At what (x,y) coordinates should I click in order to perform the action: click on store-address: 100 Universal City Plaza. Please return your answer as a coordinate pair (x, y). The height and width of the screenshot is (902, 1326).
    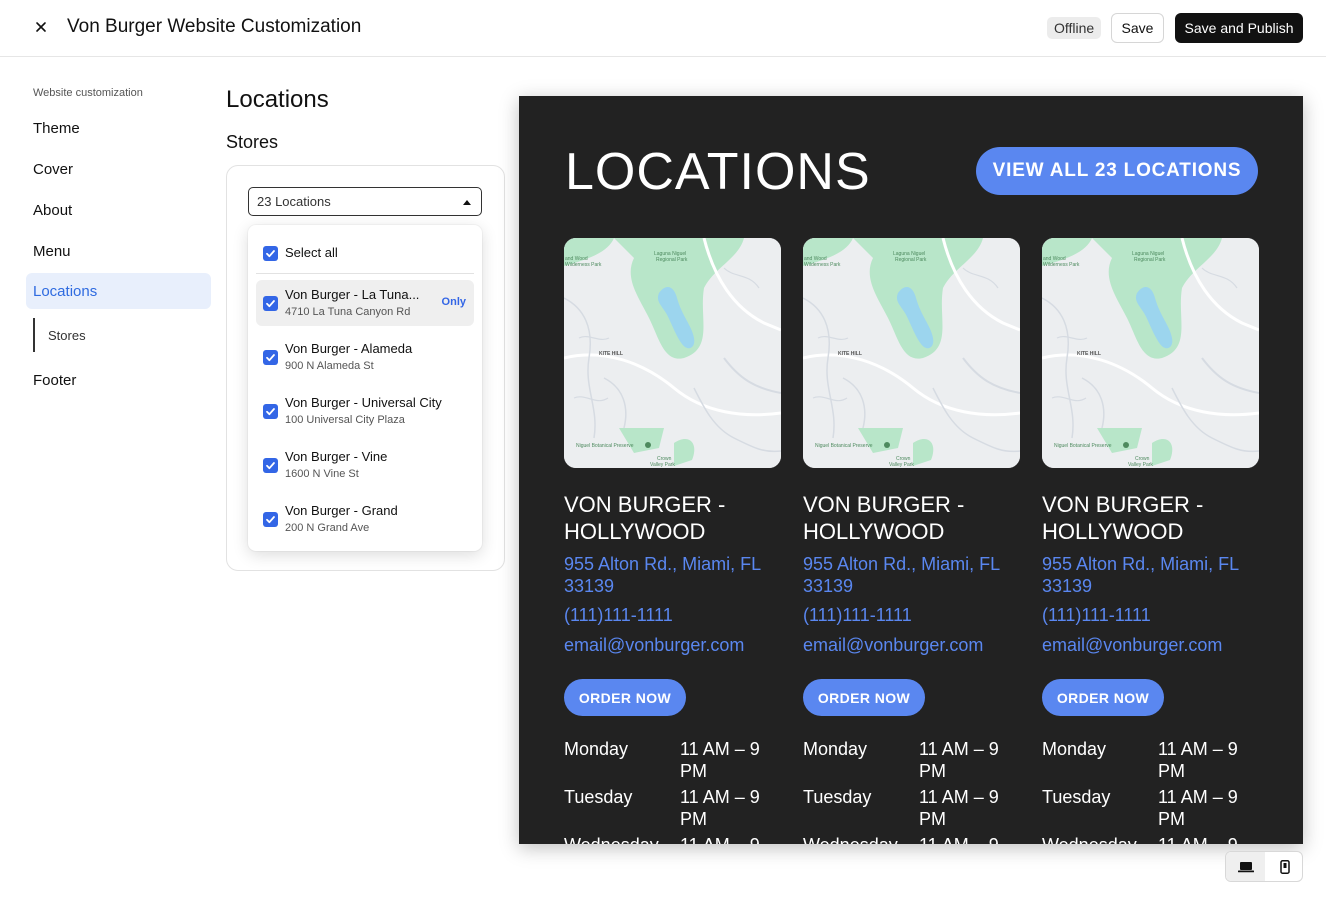
    Looking at the image, I should click on (345, 420).